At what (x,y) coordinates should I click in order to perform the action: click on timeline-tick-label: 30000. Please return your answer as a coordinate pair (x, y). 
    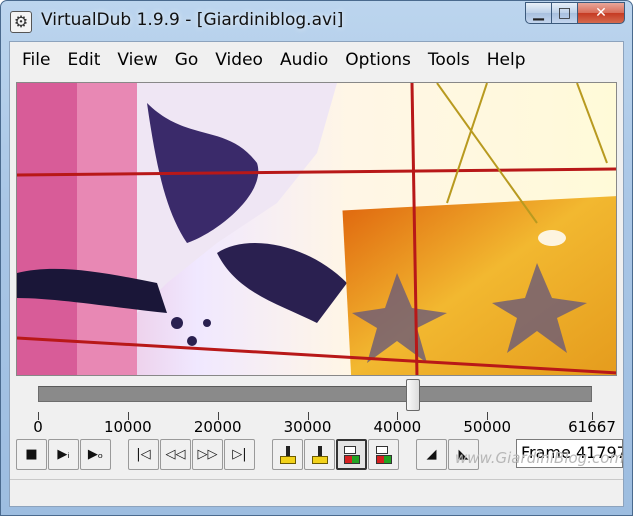
    Looking at the image, I should click on (307, 427).